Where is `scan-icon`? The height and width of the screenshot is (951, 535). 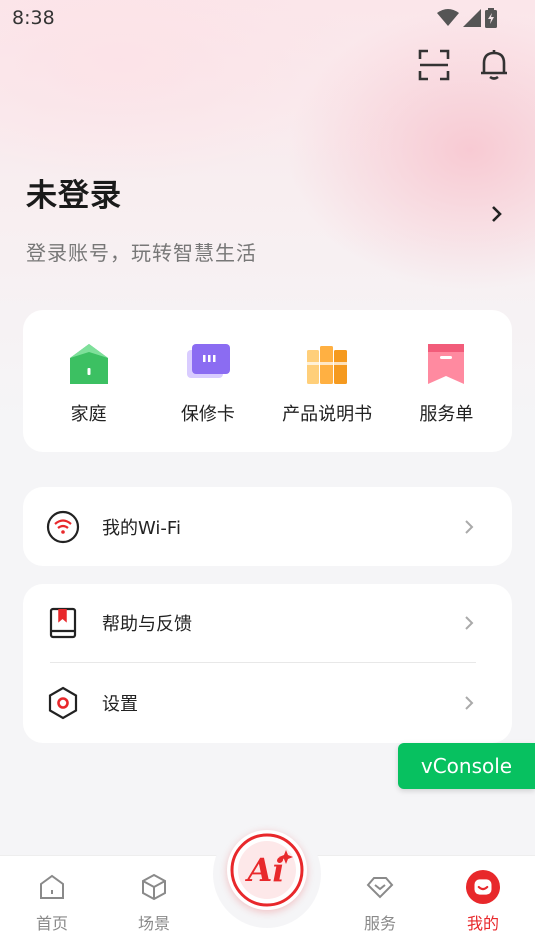
scan-icon is located at coordinates (434, 65).